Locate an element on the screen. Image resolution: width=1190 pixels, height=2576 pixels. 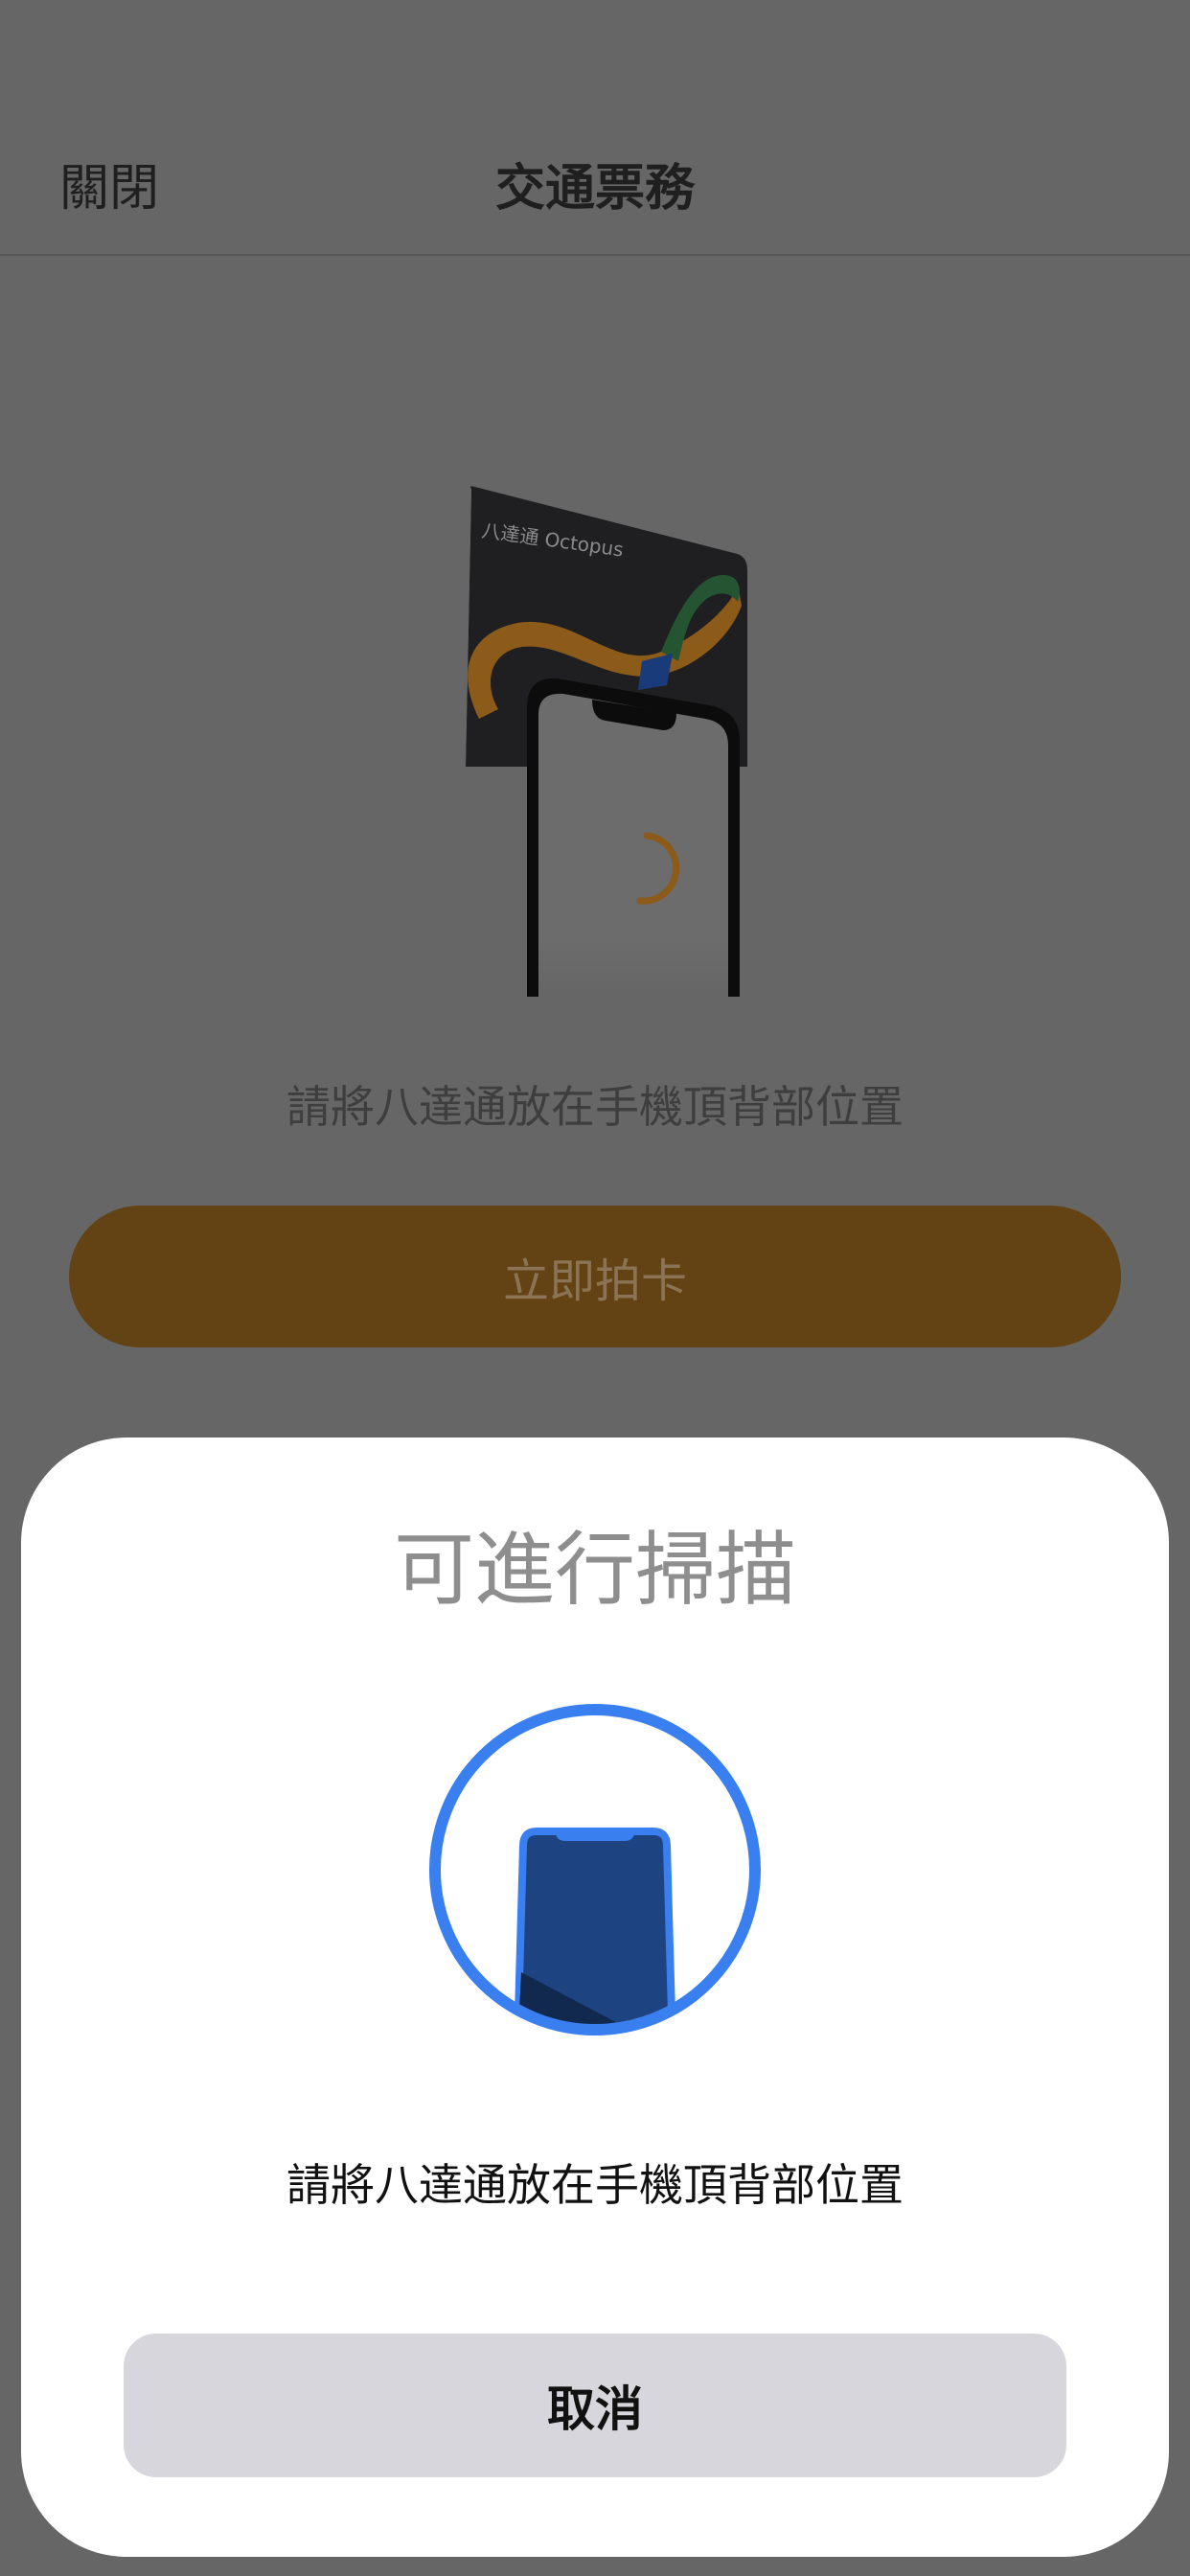
scan-sheet-instruction: 請將八達通放在手機頂背部位置 is located at coordinates (595, 2185).